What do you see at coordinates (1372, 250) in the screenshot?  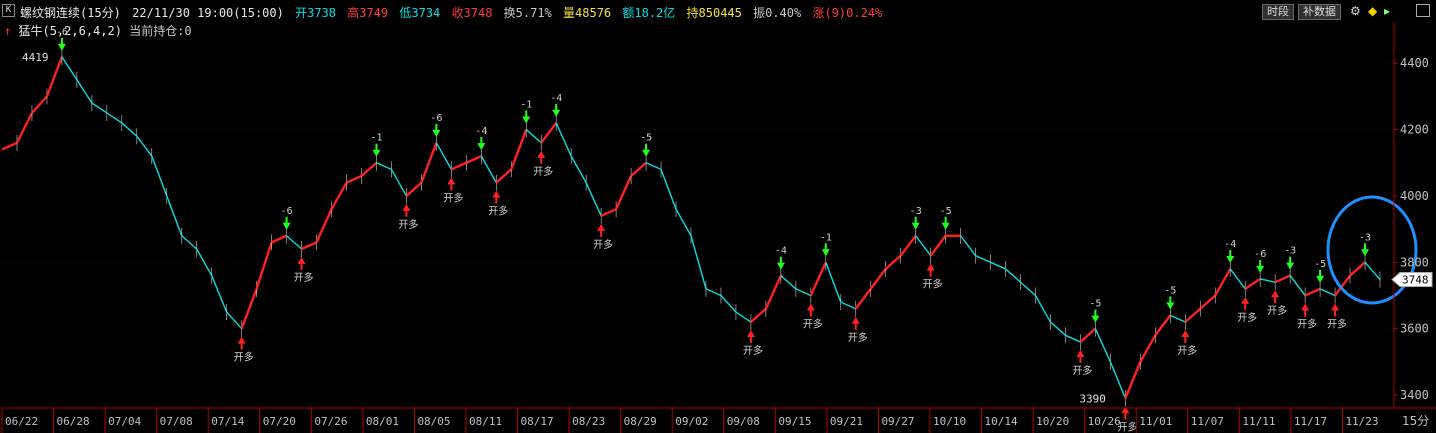 I see `highlight-ellipse` at bounding box center [1372, 250].